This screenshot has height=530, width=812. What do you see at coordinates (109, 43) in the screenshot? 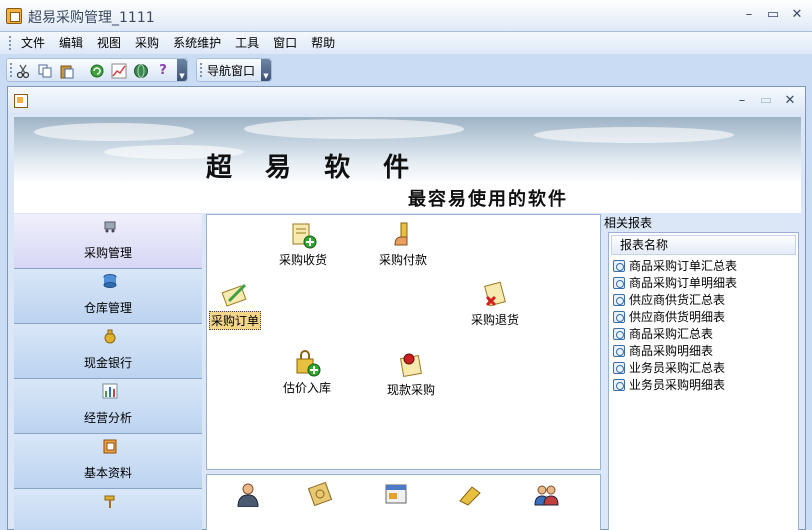
I see `menu-view: 视图` at bounding box center [109, 43].